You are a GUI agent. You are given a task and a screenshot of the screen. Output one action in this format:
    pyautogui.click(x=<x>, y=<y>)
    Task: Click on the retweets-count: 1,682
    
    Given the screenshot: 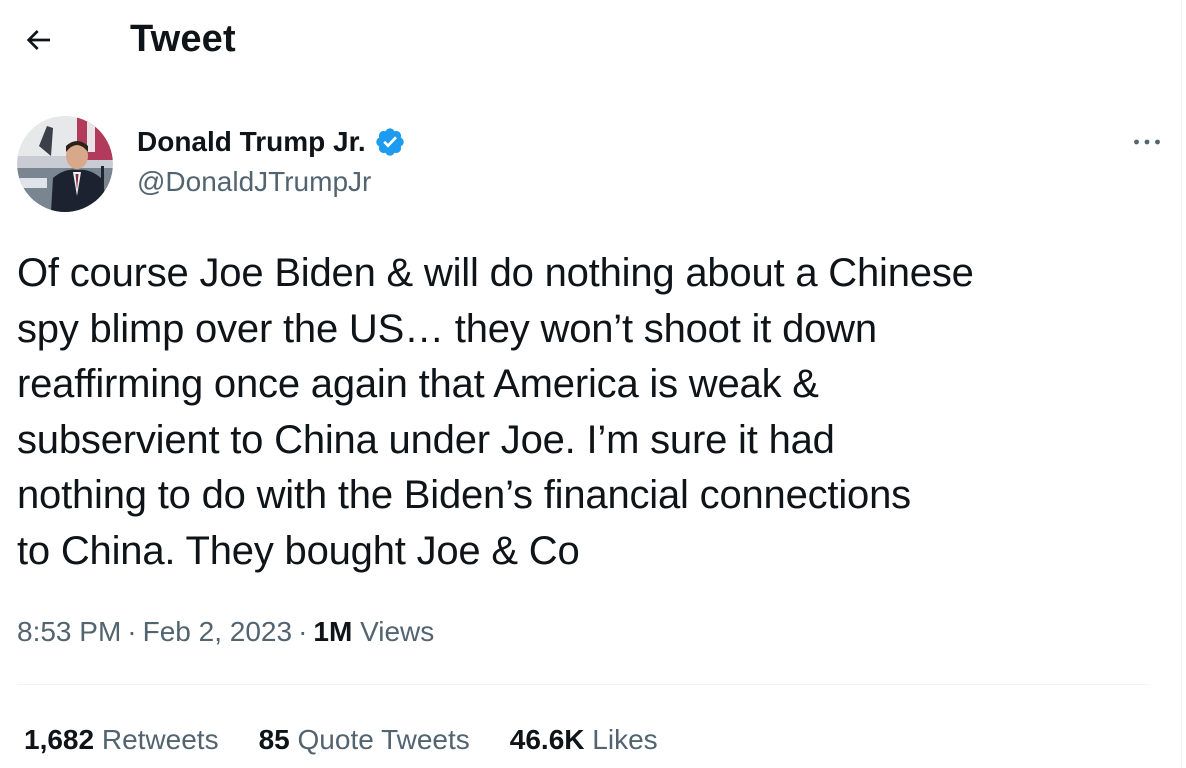 What is the action you would take?
    pyautogui.click(x=59, y=739)
    